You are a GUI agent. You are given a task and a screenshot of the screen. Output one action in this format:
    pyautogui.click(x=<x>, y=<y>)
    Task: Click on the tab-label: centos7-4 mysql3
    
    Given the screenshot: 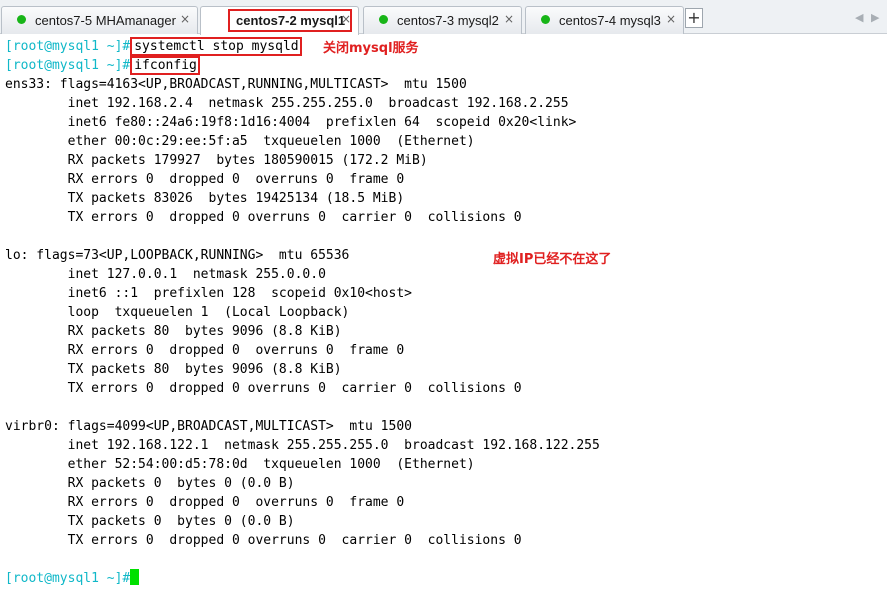 What is the action you would take?
    pyautogui.click(x=610, y=20)
    